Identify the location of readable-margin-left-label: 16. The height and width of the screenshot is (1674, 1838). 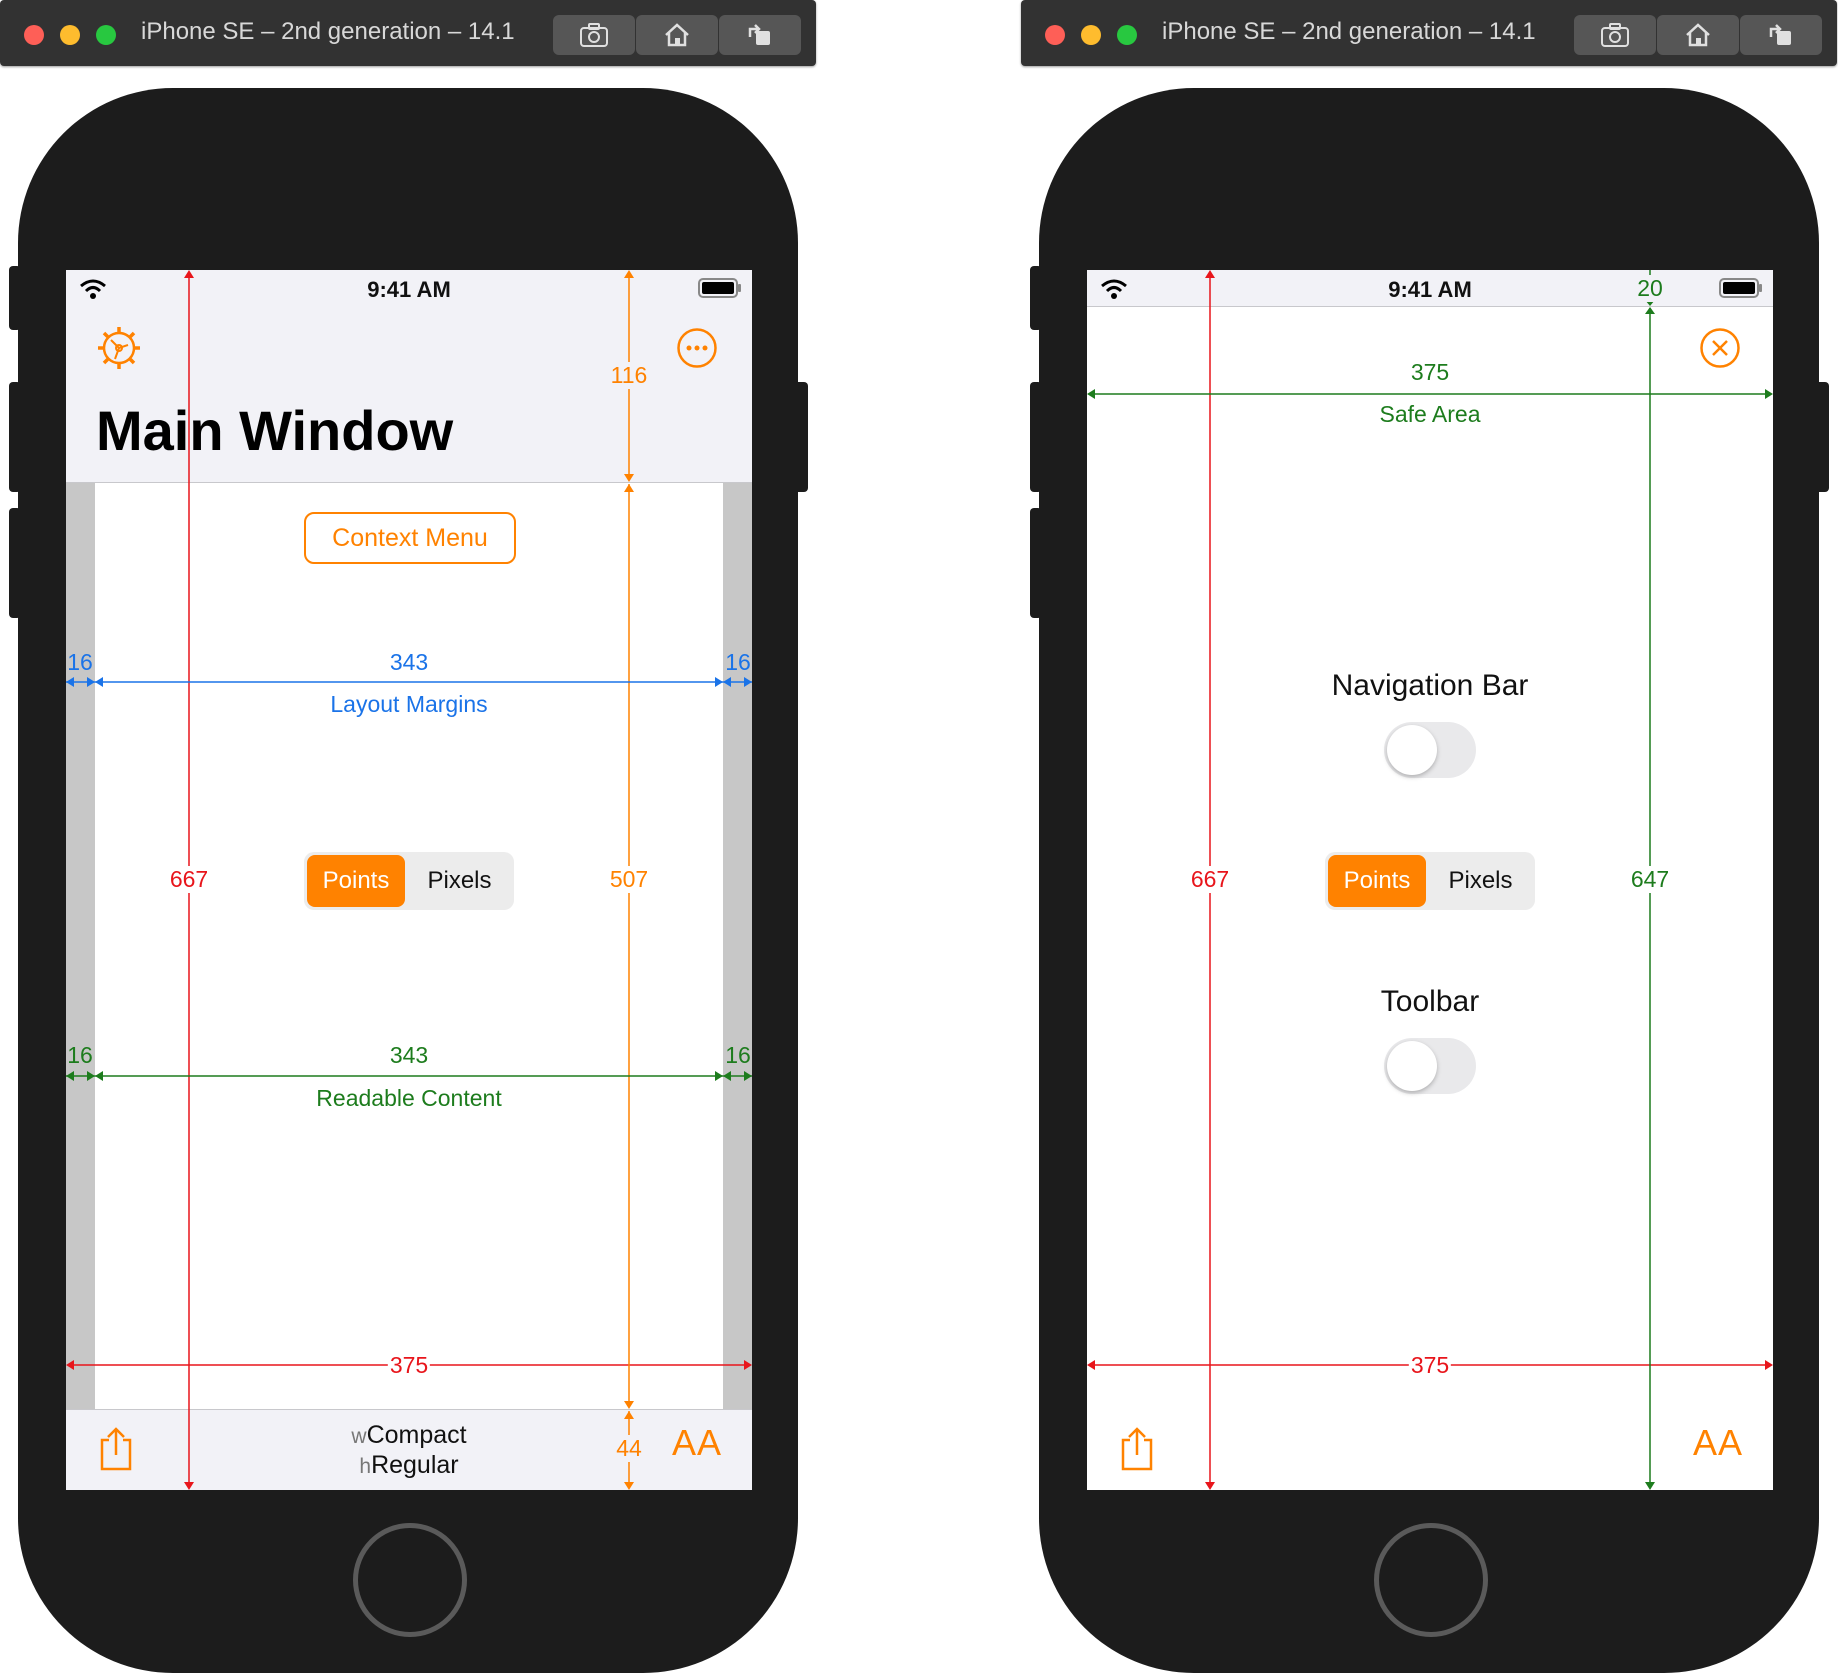
(80, 1055).